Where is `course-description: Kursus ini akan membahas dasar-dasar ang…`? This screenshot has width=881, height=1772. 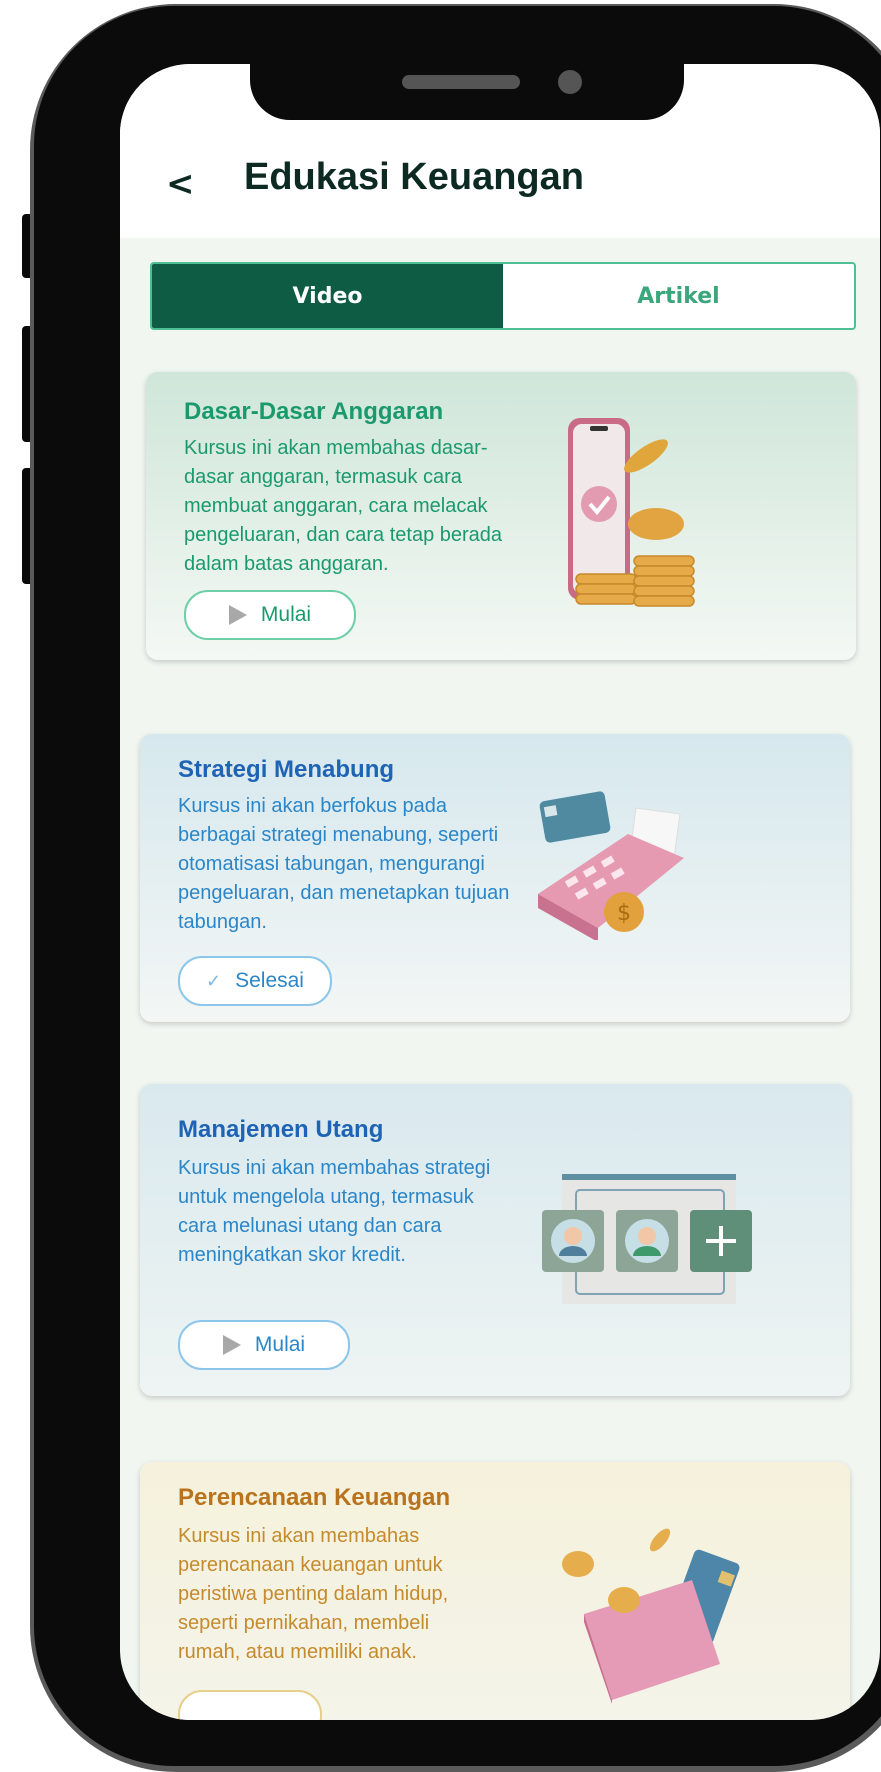 course-description: Kursus ini akan membahas dasar-dasar ang… is located at coordinates (343, 506).